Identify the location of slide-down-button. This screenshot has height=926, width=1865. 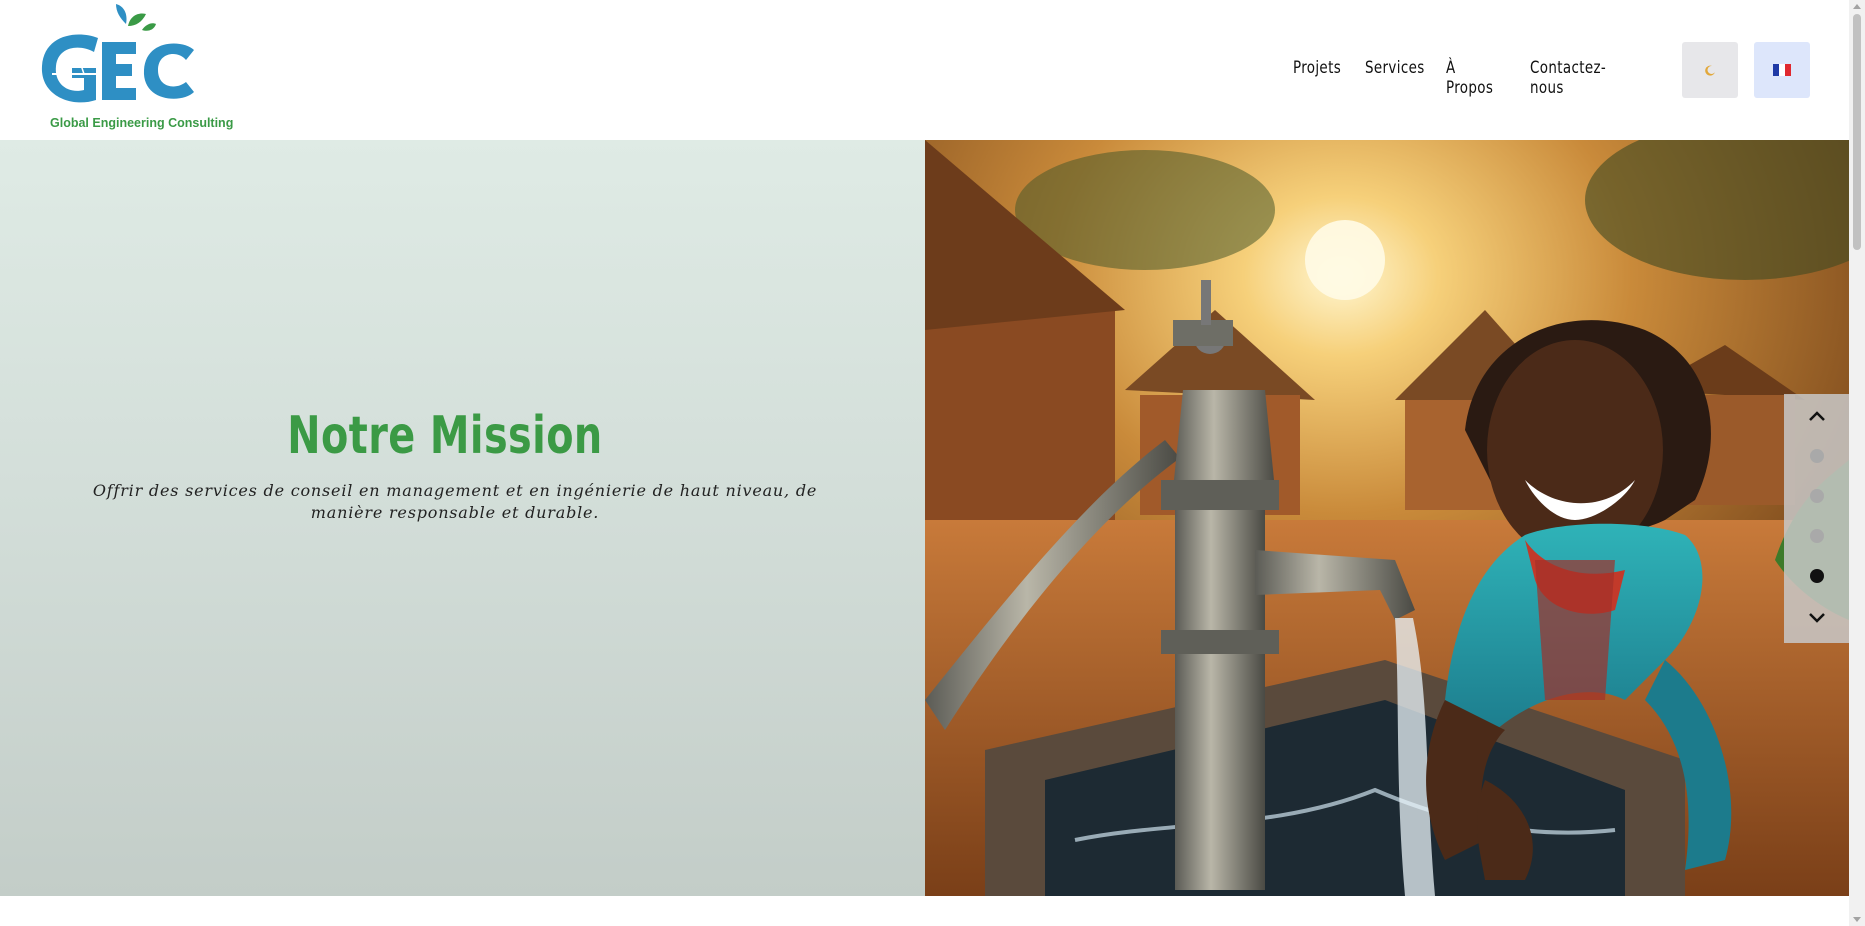
(1817, 618).